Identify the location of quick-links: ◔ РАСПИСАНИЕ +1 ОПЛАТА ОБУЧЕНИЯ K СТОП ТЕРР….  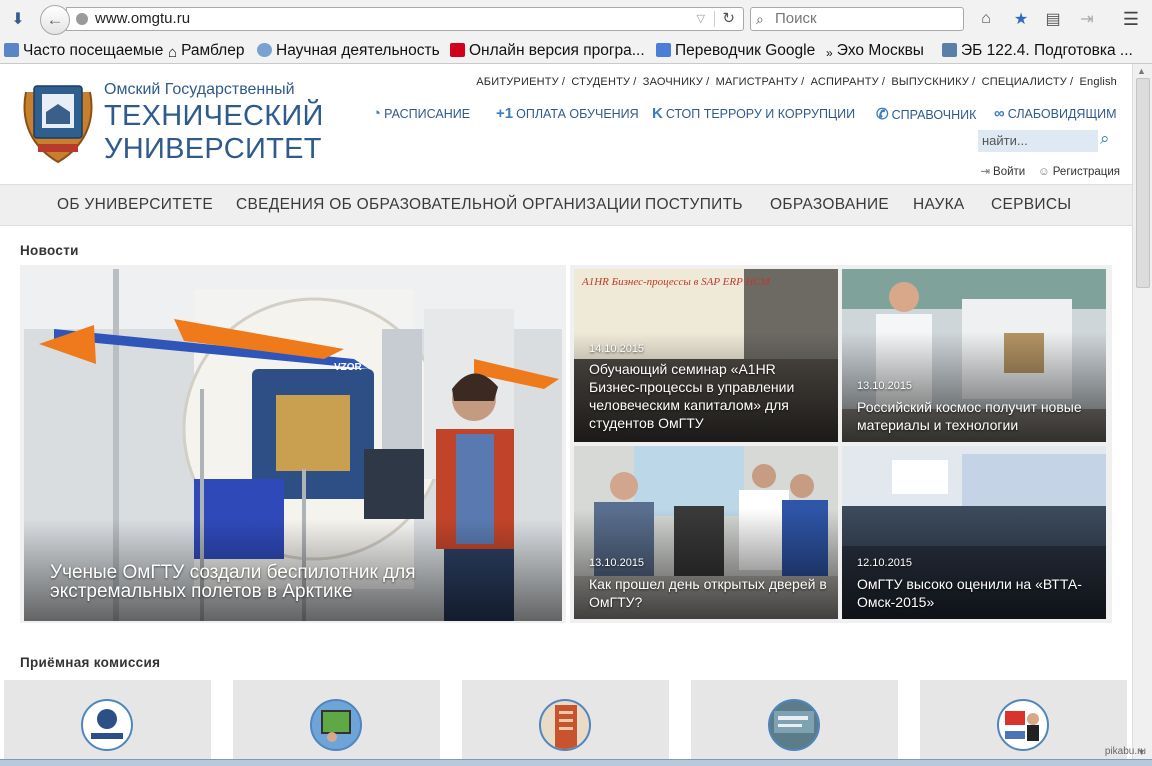
(747, 113).